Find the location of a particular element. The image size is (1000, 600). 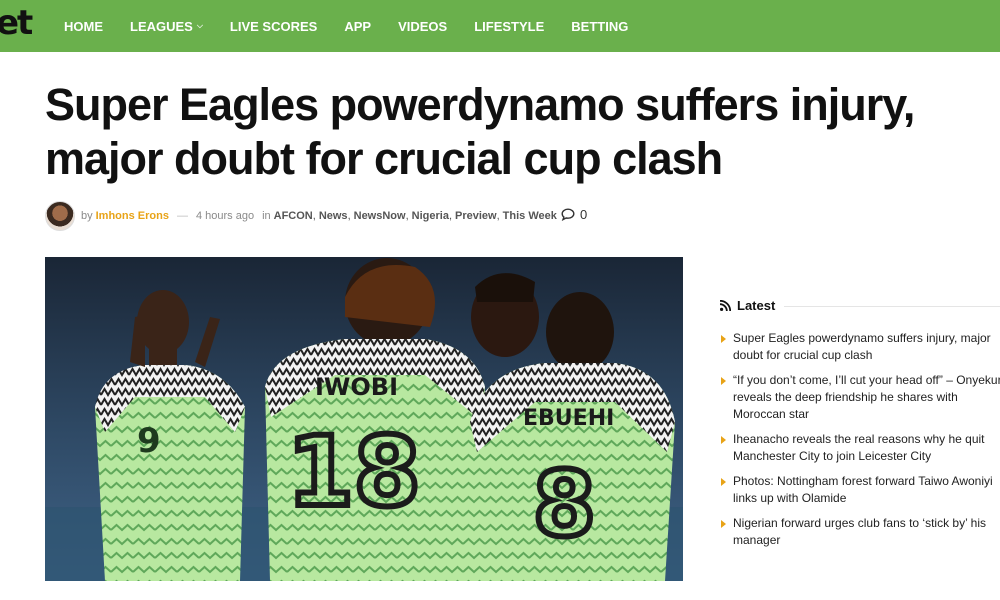

nav-item-label: BETTING is located at coordinates (600, 26).